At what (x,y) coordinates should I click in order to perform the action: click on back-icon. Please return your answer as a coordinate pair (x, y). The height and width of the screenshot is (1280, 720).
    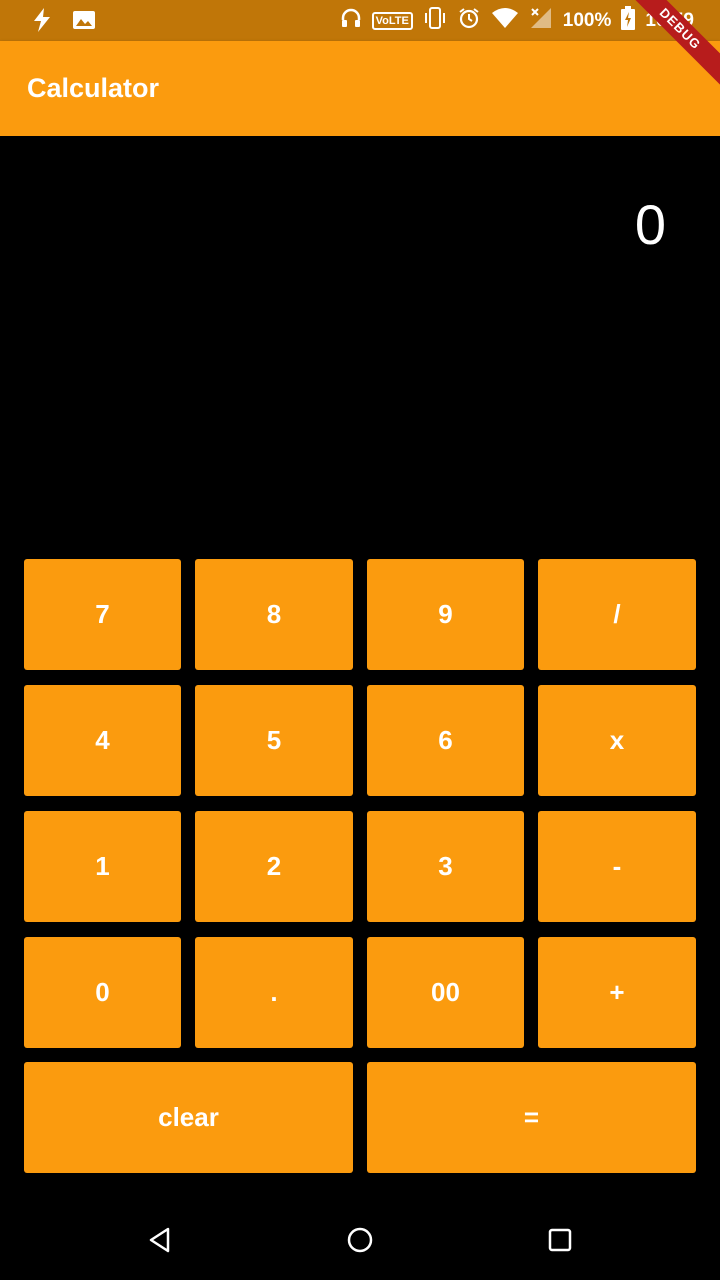
    Looking at the image, I should click on (160, 1240).